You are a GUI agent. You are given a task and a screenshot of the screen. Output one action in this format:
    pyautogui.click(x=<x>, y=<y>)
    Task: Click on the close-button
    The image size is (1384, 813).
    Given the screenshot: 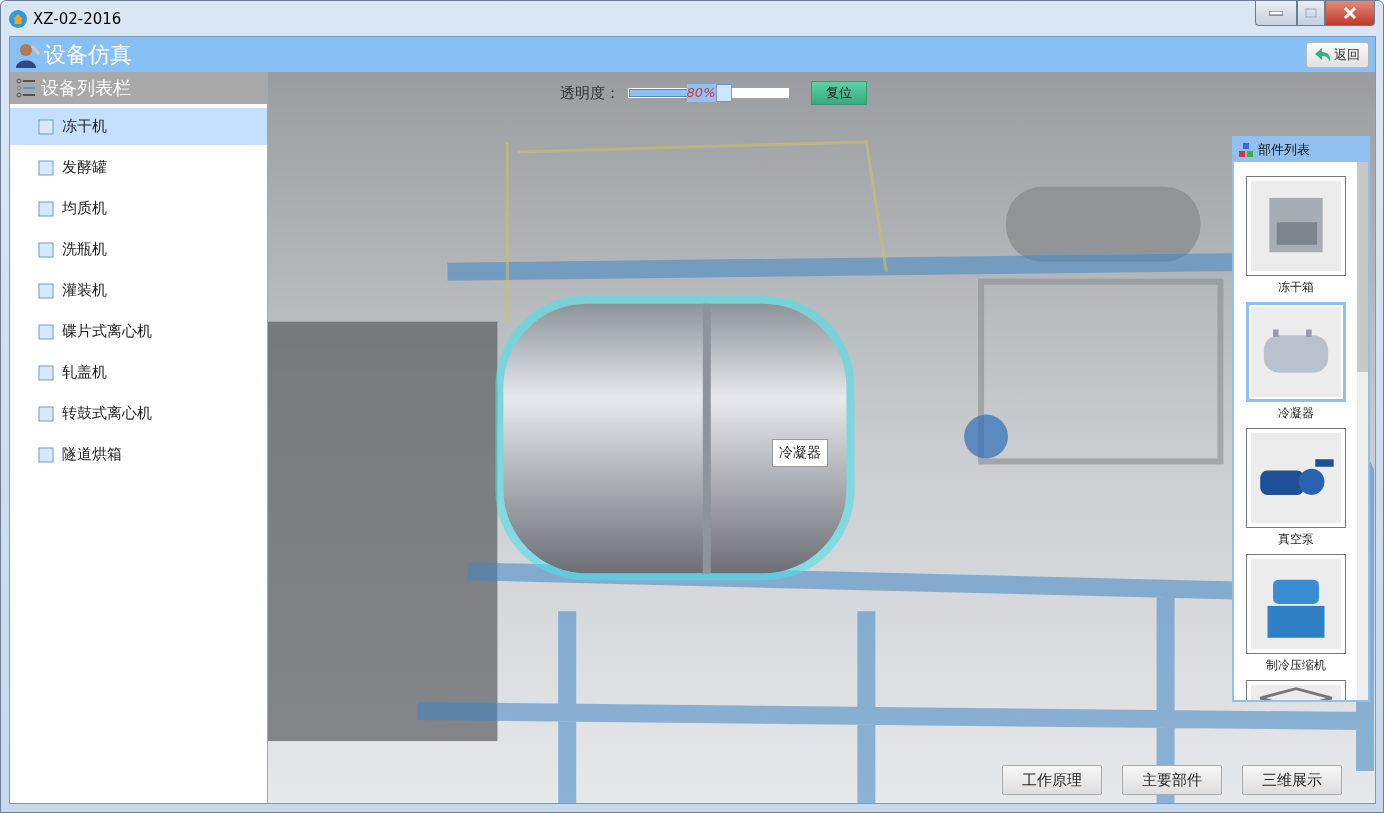 What is the action you would take?
    pyautogui.click(x=1350, y=13)
    